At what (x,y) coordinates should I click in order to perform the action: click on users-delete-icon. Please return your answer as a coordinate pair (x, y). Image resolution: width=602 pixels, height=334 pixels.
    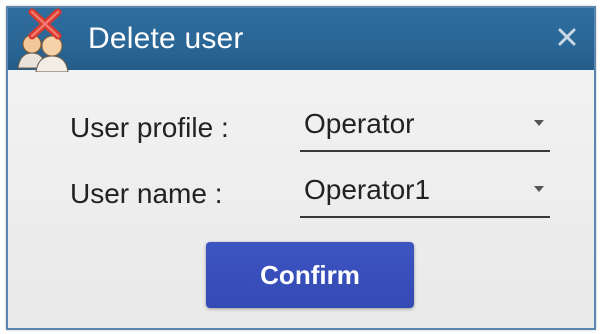
    Looking at the image, I should click on (48, 39).